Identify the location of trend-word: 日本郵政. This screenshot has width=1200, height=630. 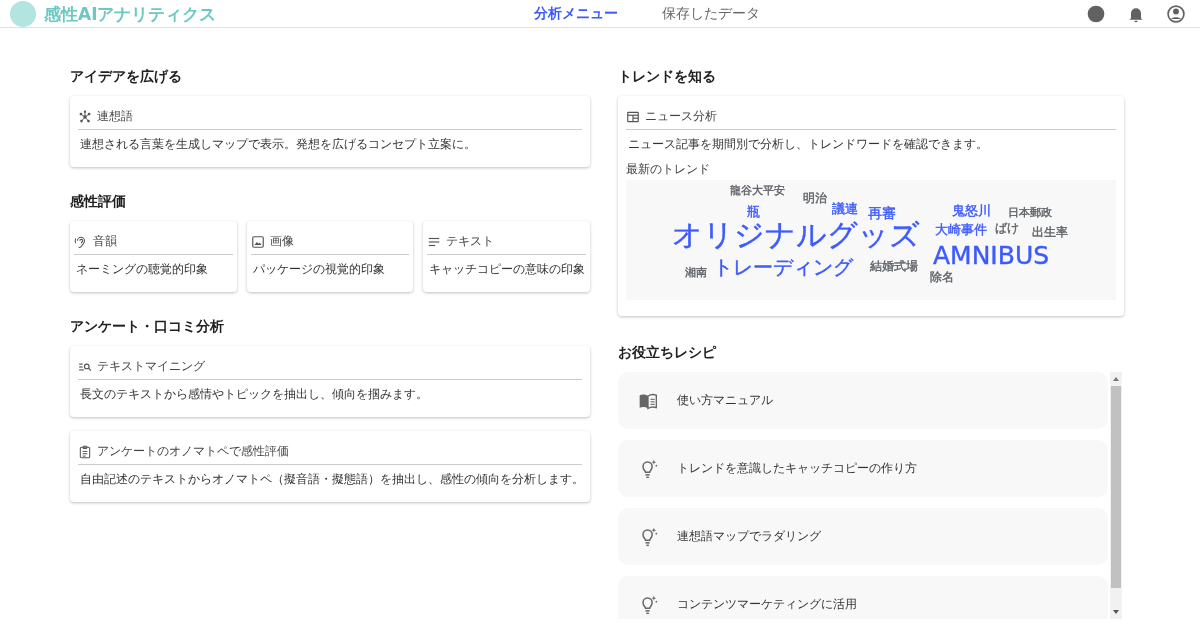
(1030, 212).